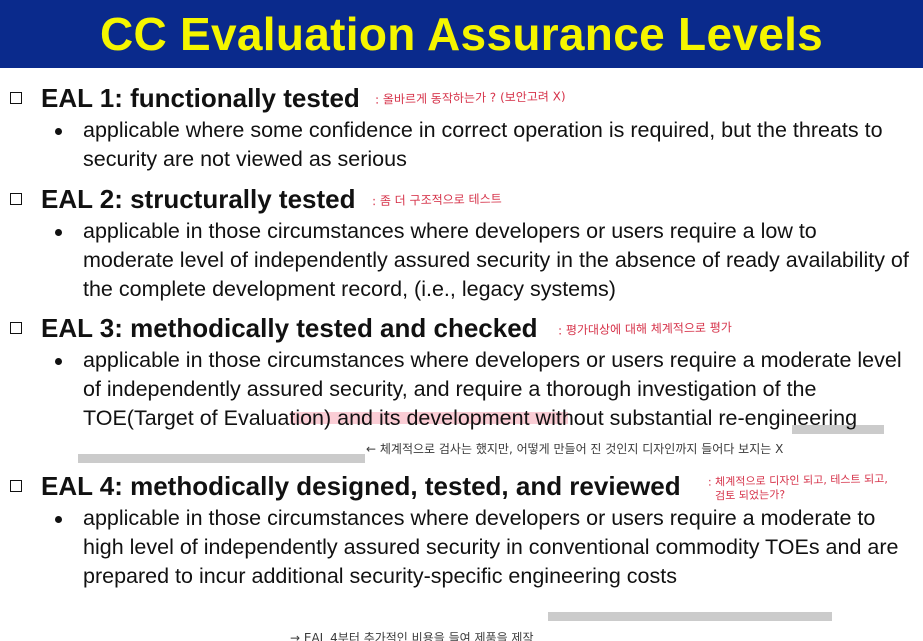 This screenshot has width=923, height=641. Describe the element at coordinates (198, 199) in the screenshot. I see `level-heading: EAL 2: structurally tested` at that location.